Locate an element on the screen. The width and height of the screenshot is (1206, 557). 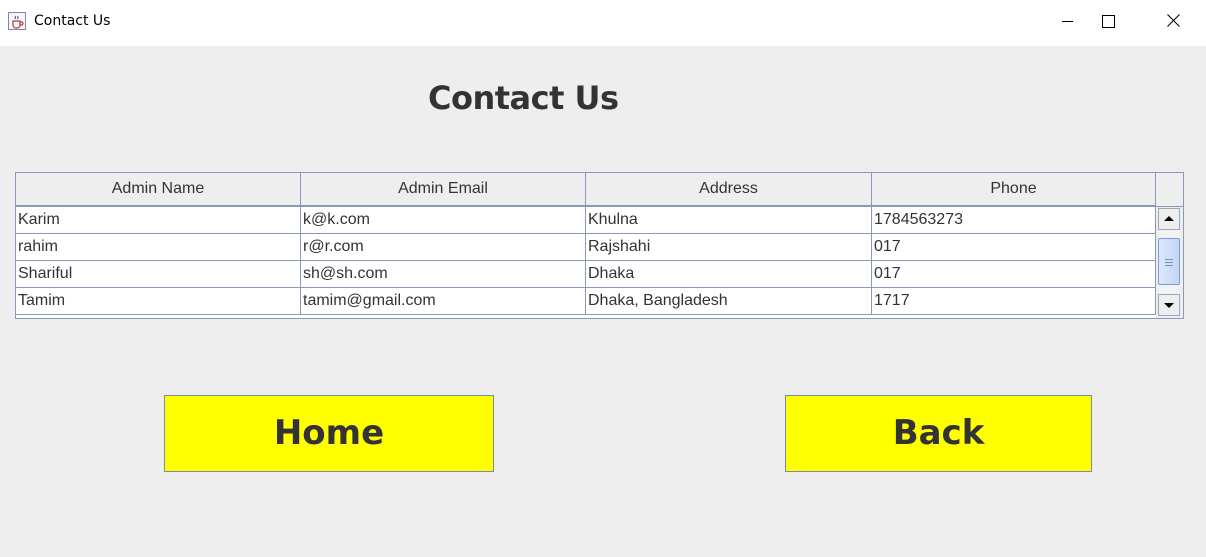
cell-admin-email: r@r.com is located at coordinates (443, 247).